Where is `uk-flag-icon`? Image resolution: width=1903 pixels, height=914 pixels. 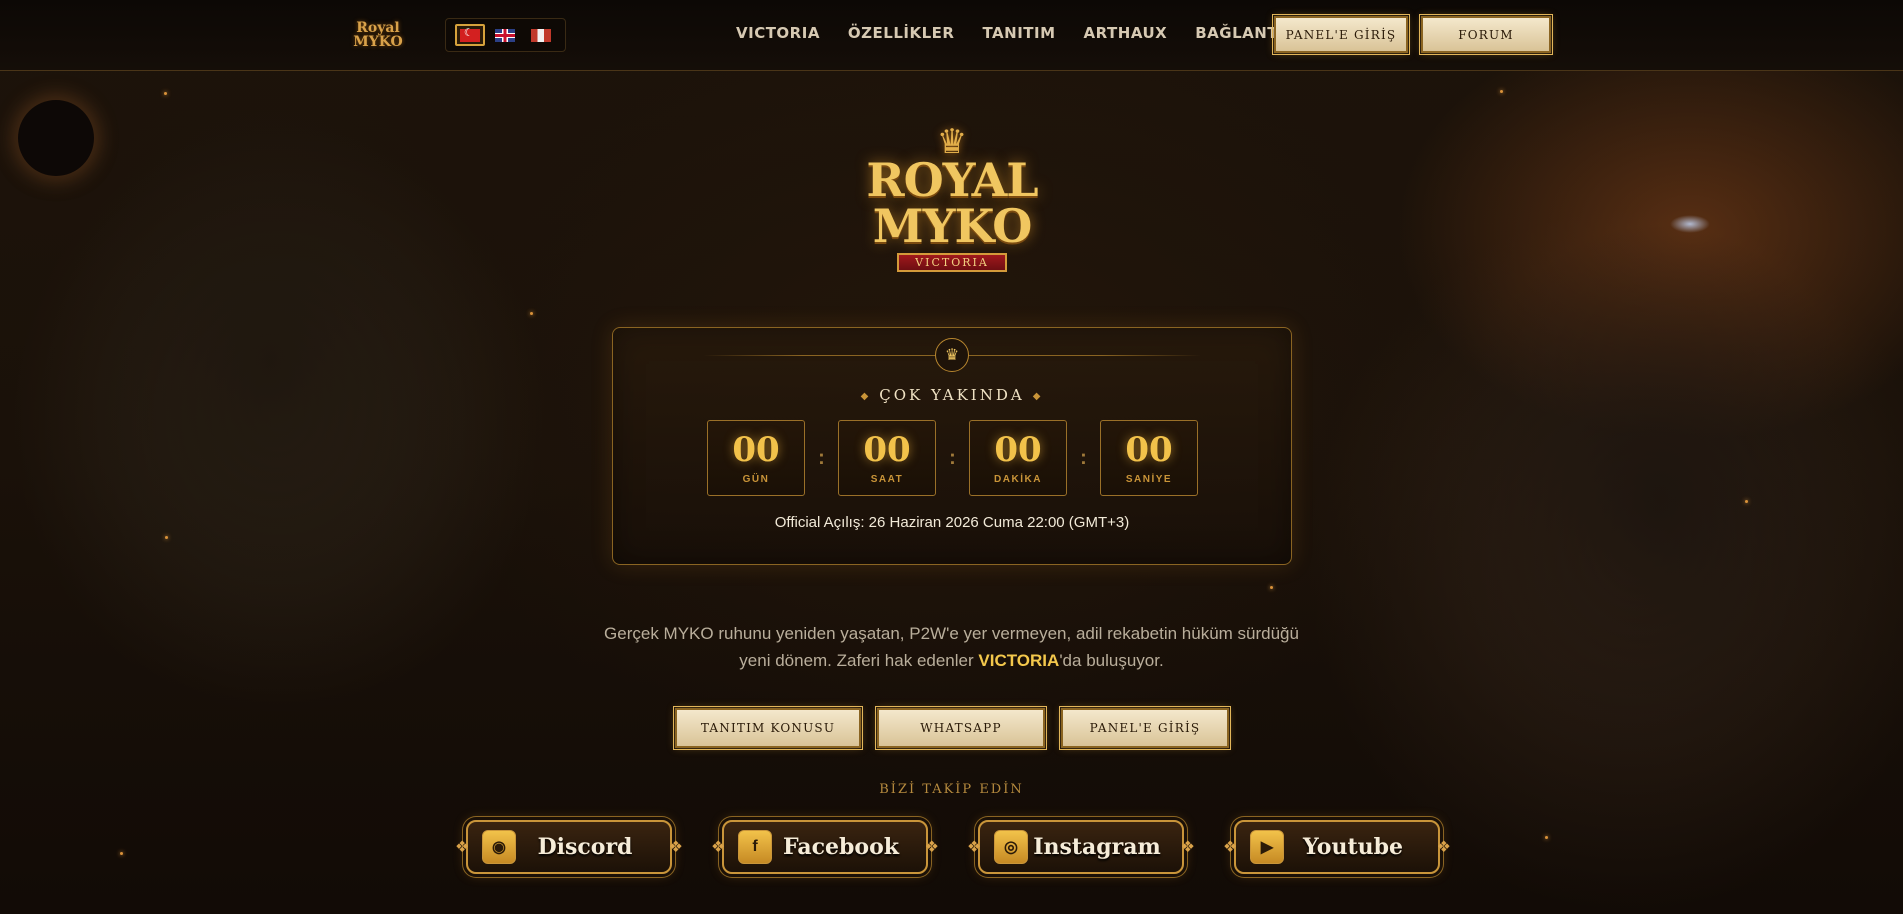 uk-flag-icon is located at coordinates (505, 35).